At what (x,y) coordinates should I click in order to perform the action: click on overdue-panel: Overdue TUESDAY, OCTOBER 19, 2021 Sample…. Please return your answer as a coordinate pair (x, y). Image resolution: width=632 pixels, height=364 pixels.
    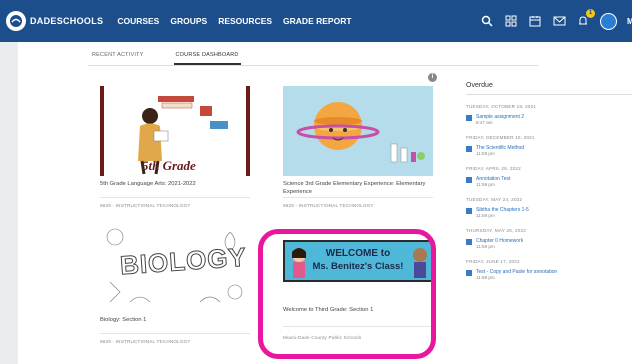
    Looking at the image, I should click on (549, 181).